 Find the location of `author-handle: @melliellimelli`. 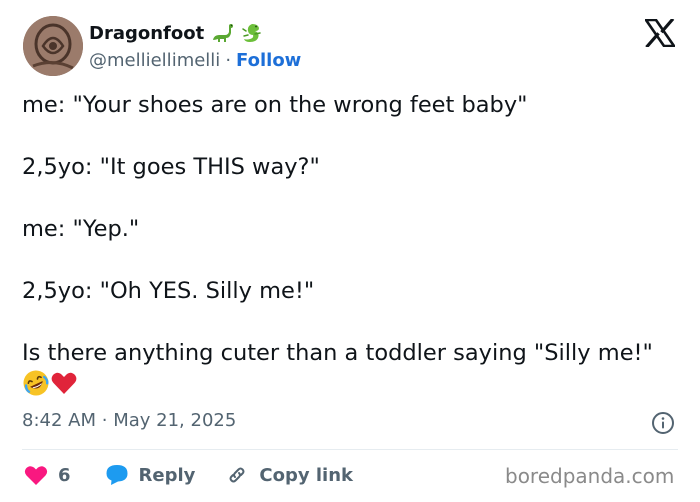

author-handle: @melliellimelli is located at coordinates (154, 60).